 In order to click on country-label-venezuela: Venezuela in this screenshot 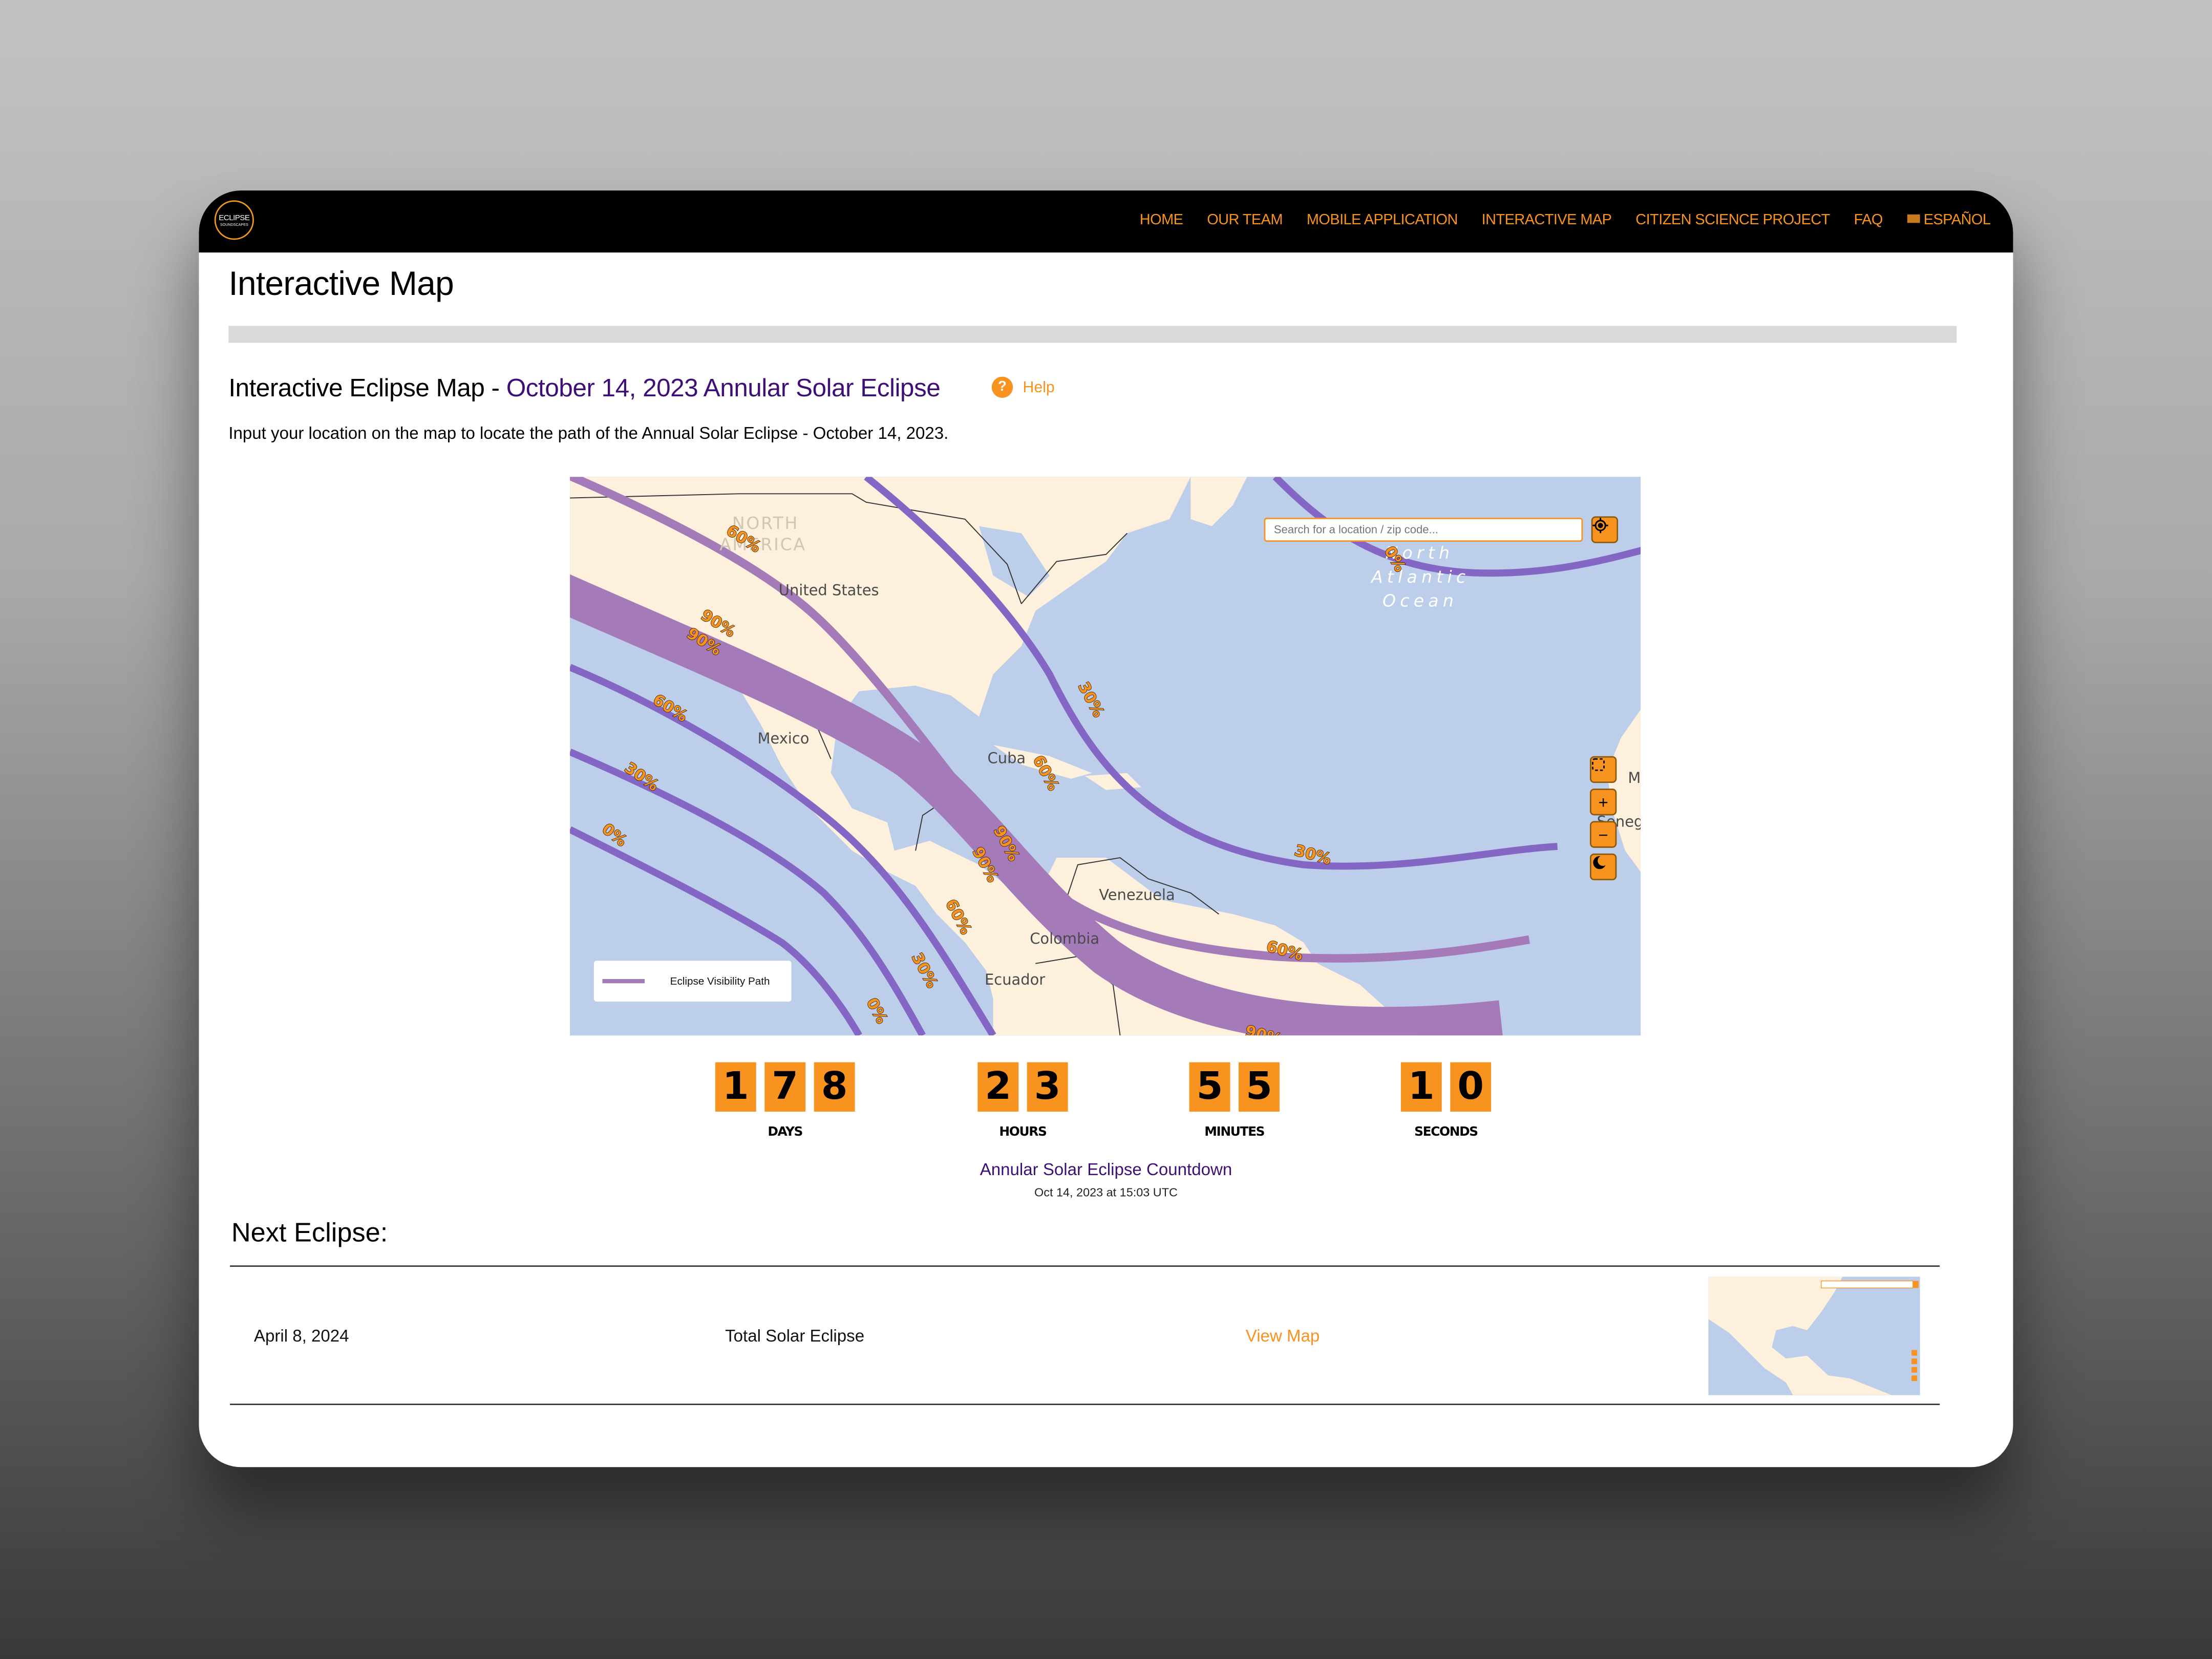, I will do `click(1137, 895)`.